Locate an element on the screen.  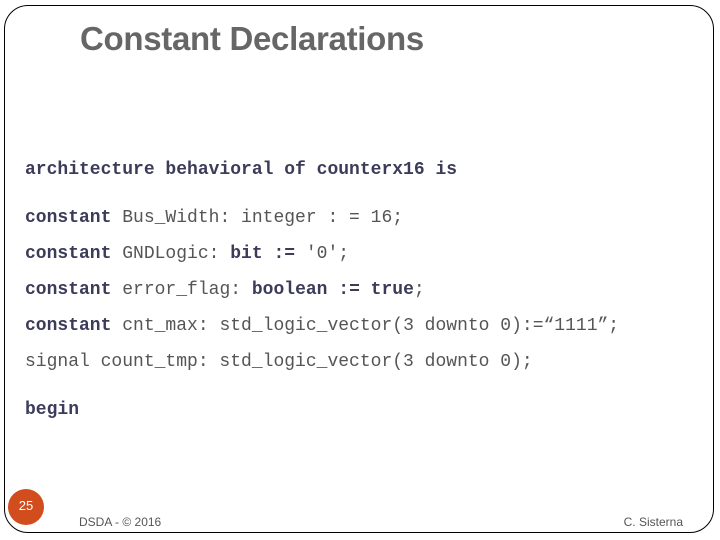
code-keyword: architecture behavioral of counterx16 is is located at coordinates (241, 170).